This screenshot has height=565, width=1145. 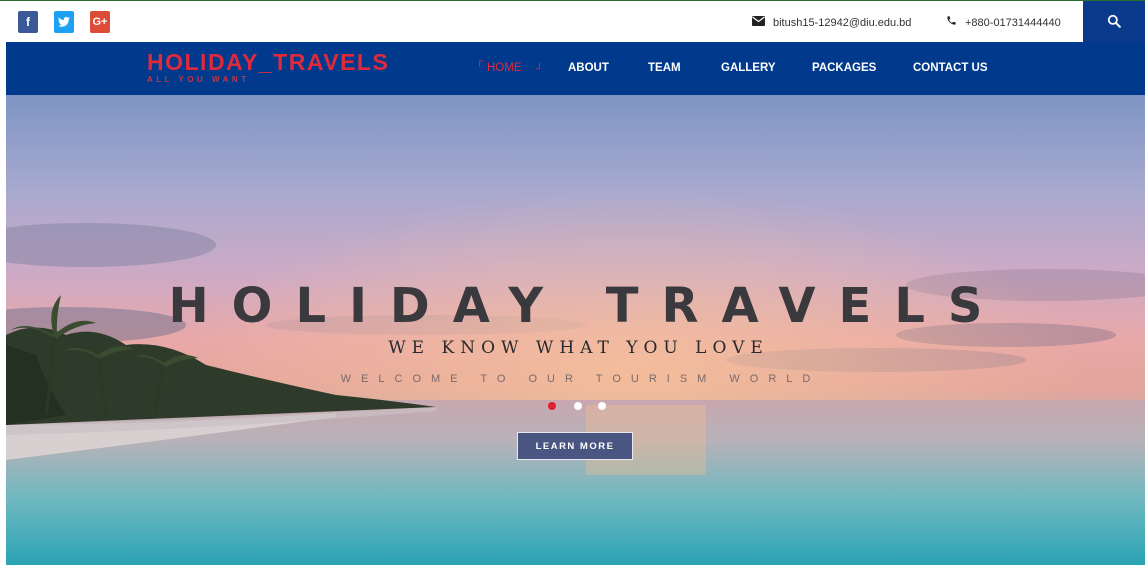 What do you see at coordinates (480, 61) in the screenshot?
I see `active-bracket-left: ┌` at bounding box center [480, 61].